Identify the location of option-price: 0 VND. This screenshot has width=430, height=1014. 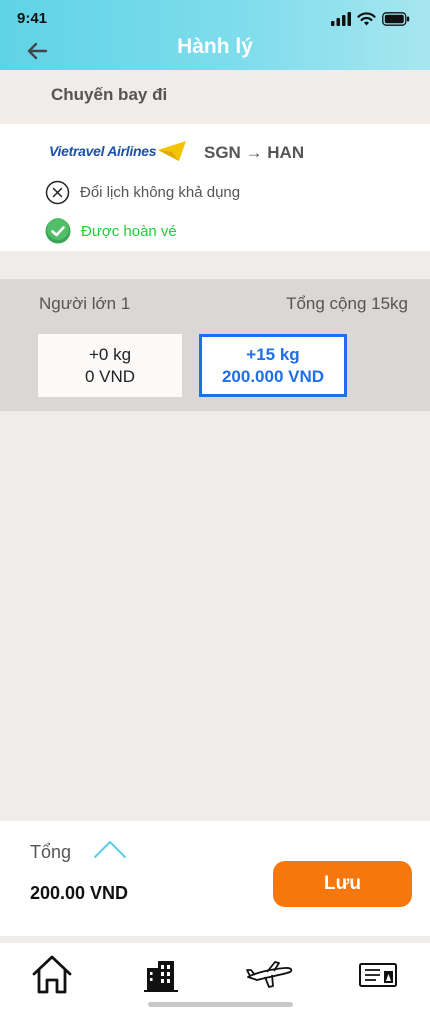
(110, 376).